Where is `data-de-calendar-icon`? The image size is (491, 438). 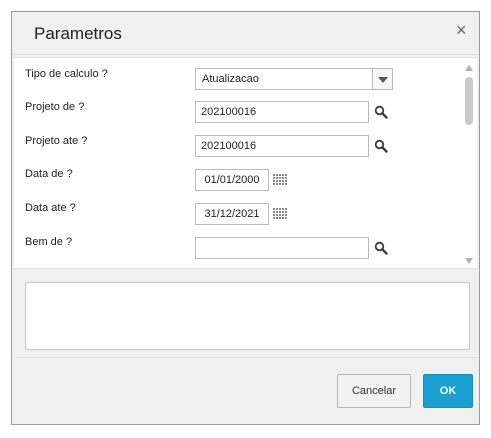 data-de-calendar-icon is located at coordinates (281, 180).